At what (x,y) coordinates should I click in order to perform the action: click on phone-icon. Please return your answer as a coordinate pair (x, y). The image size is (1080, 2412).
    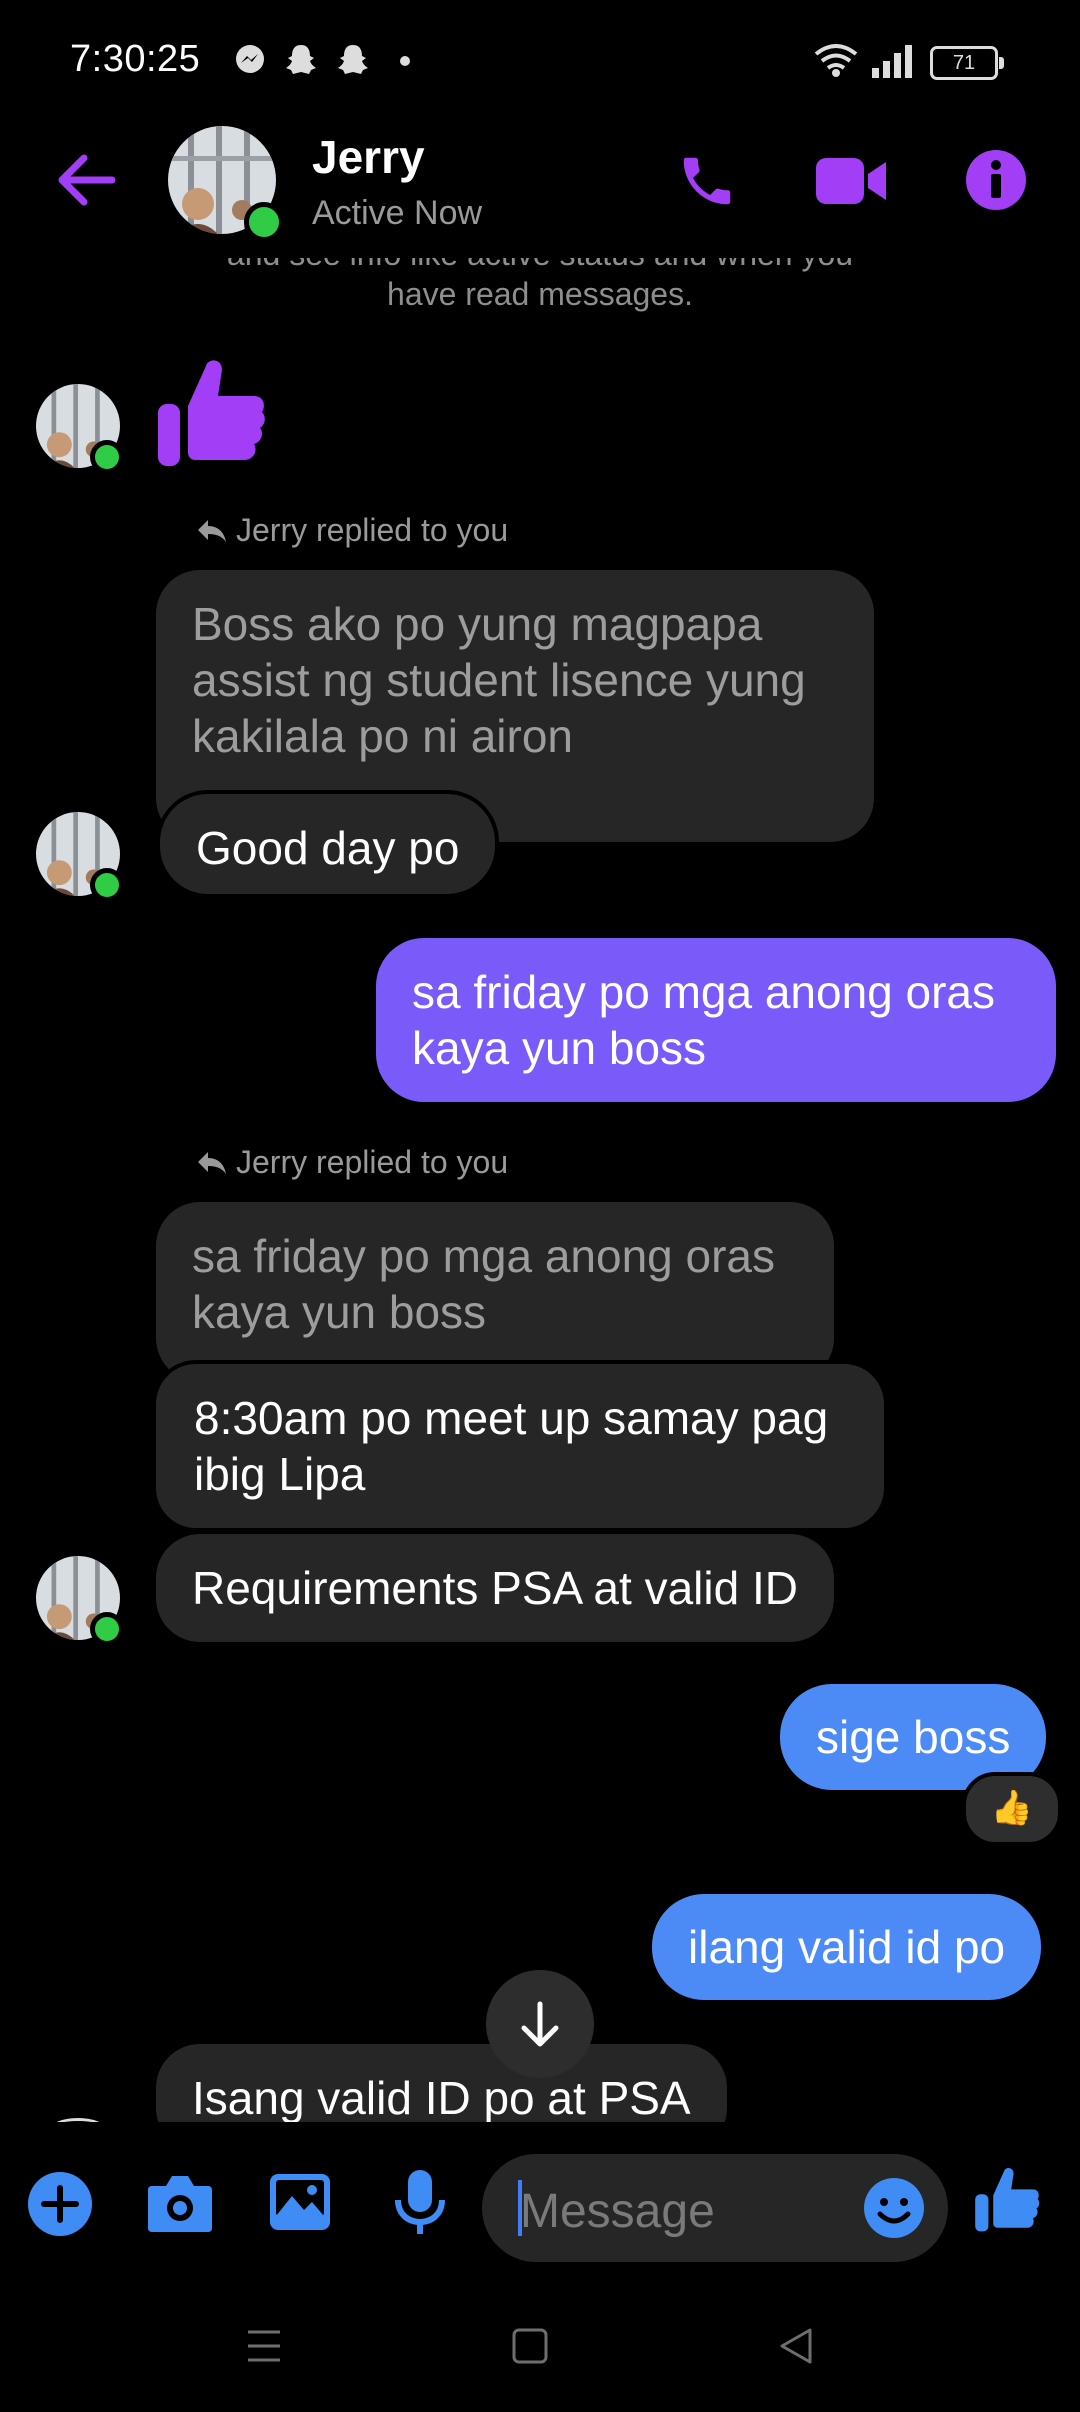
    Looking at the image, I should click on (707, 181).